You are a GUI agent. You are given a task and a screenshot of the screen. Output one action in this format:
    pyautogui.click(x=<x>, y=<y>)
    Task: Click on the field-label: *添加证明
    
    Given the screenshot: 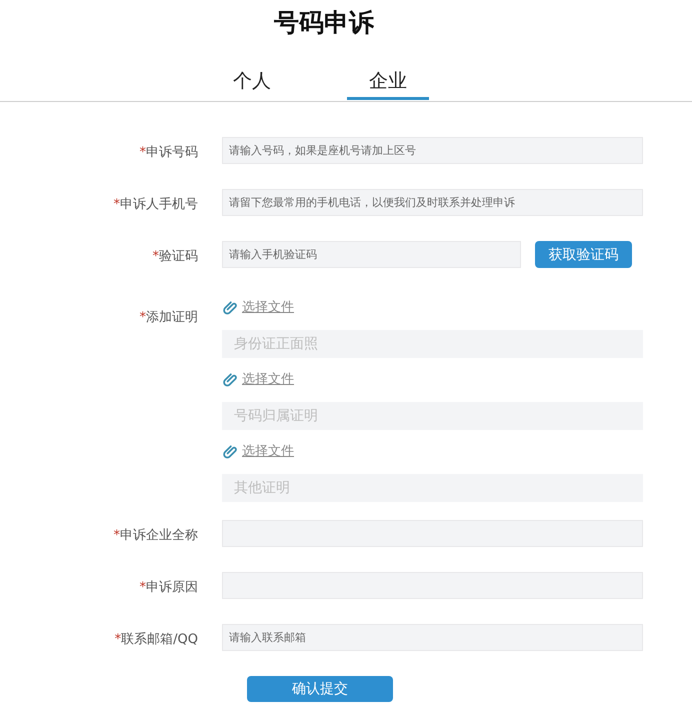 What is the action you would take?
    pyautogui.click(x=169, y=317)
    